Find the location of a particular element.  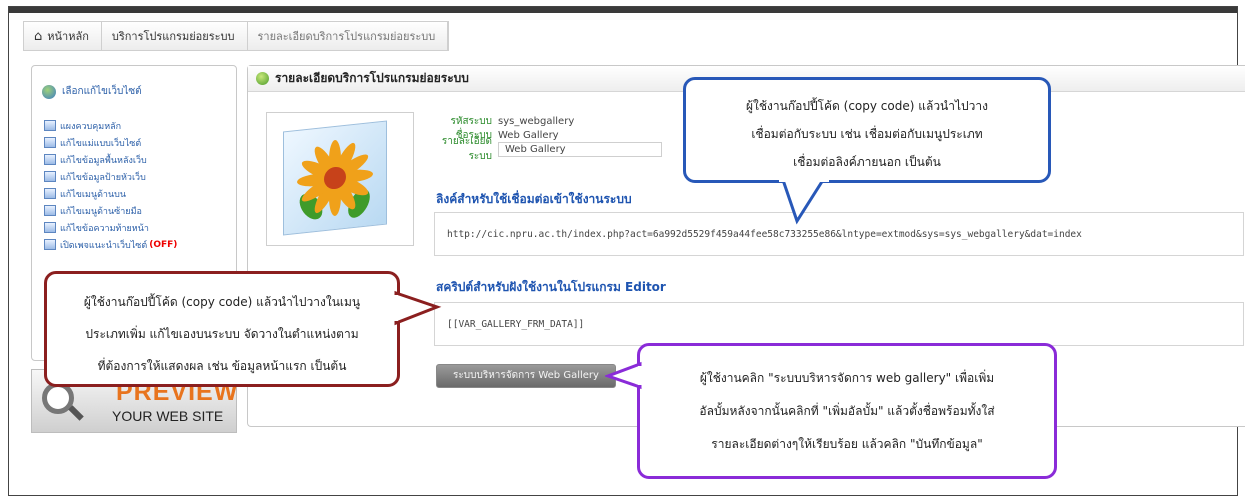

sidebar-item-label: เปิดเพจแนะนำเว็บไซต์ is located at coordinates (104, 245).